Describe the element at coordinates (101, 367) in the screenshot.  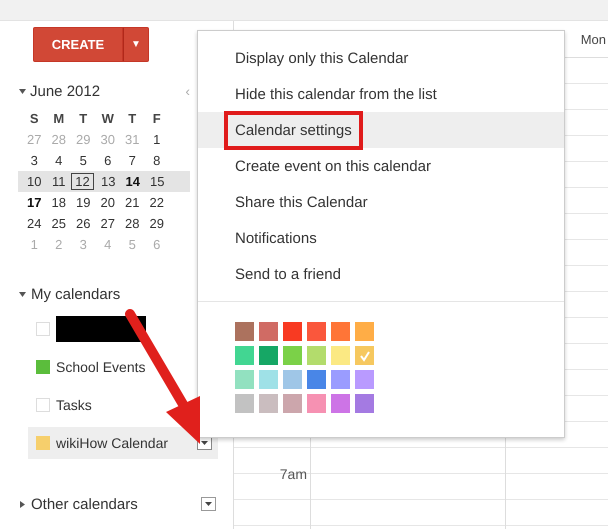
I see `calendar-name: School Events` at that location.